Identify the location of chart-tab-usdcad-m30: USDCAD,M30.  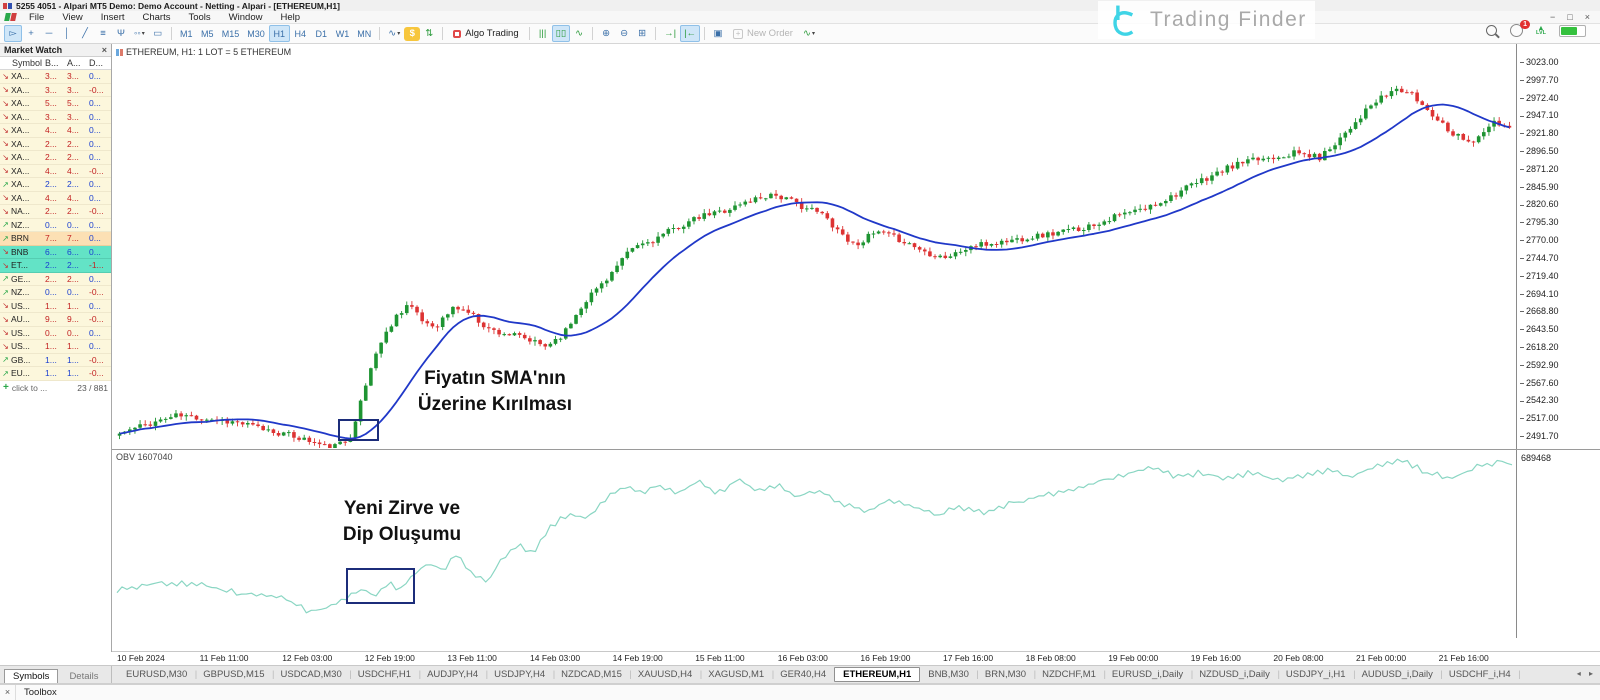
(313, 674).